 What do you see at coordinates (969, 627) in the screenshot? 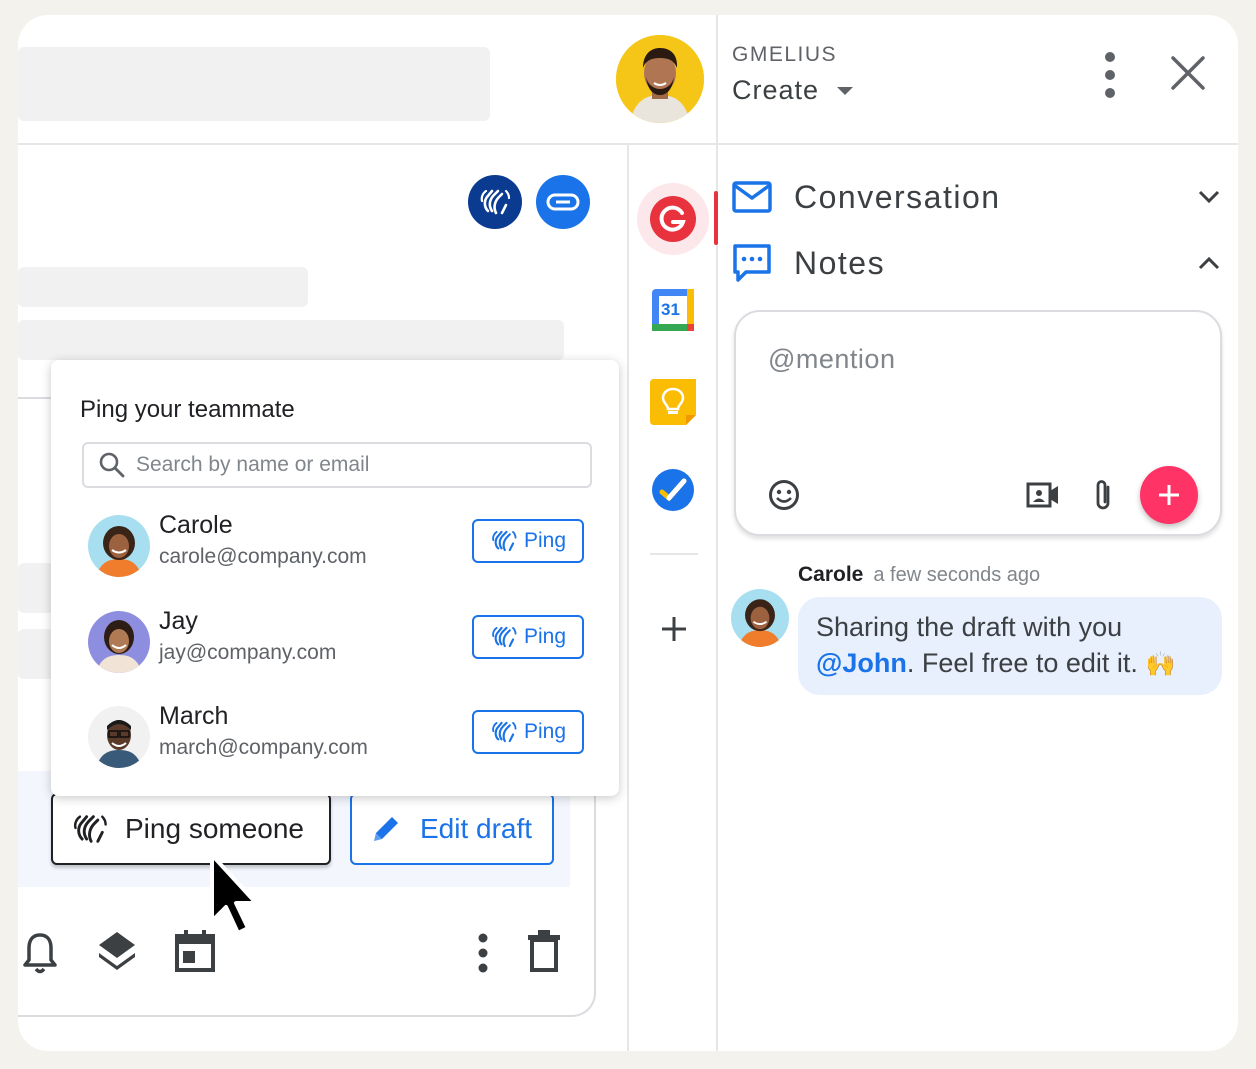
I see `note-text-before: Sharing the draft with you` at bounding box center [969, 627].